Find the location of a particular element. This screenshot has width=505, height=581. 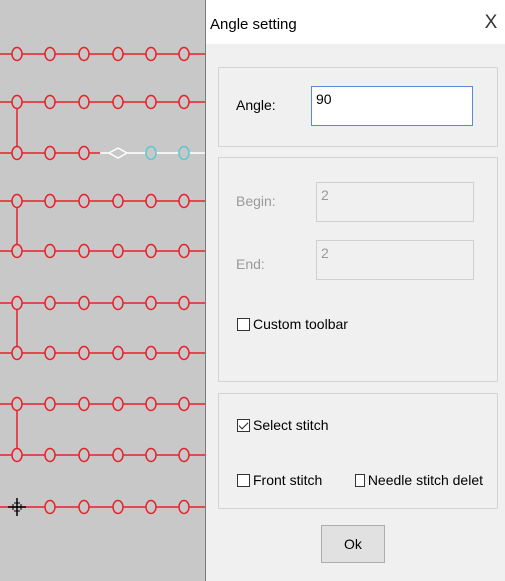

needle-stitch-checkbox: Needle stitch delet is located at coordinates (419, 480).